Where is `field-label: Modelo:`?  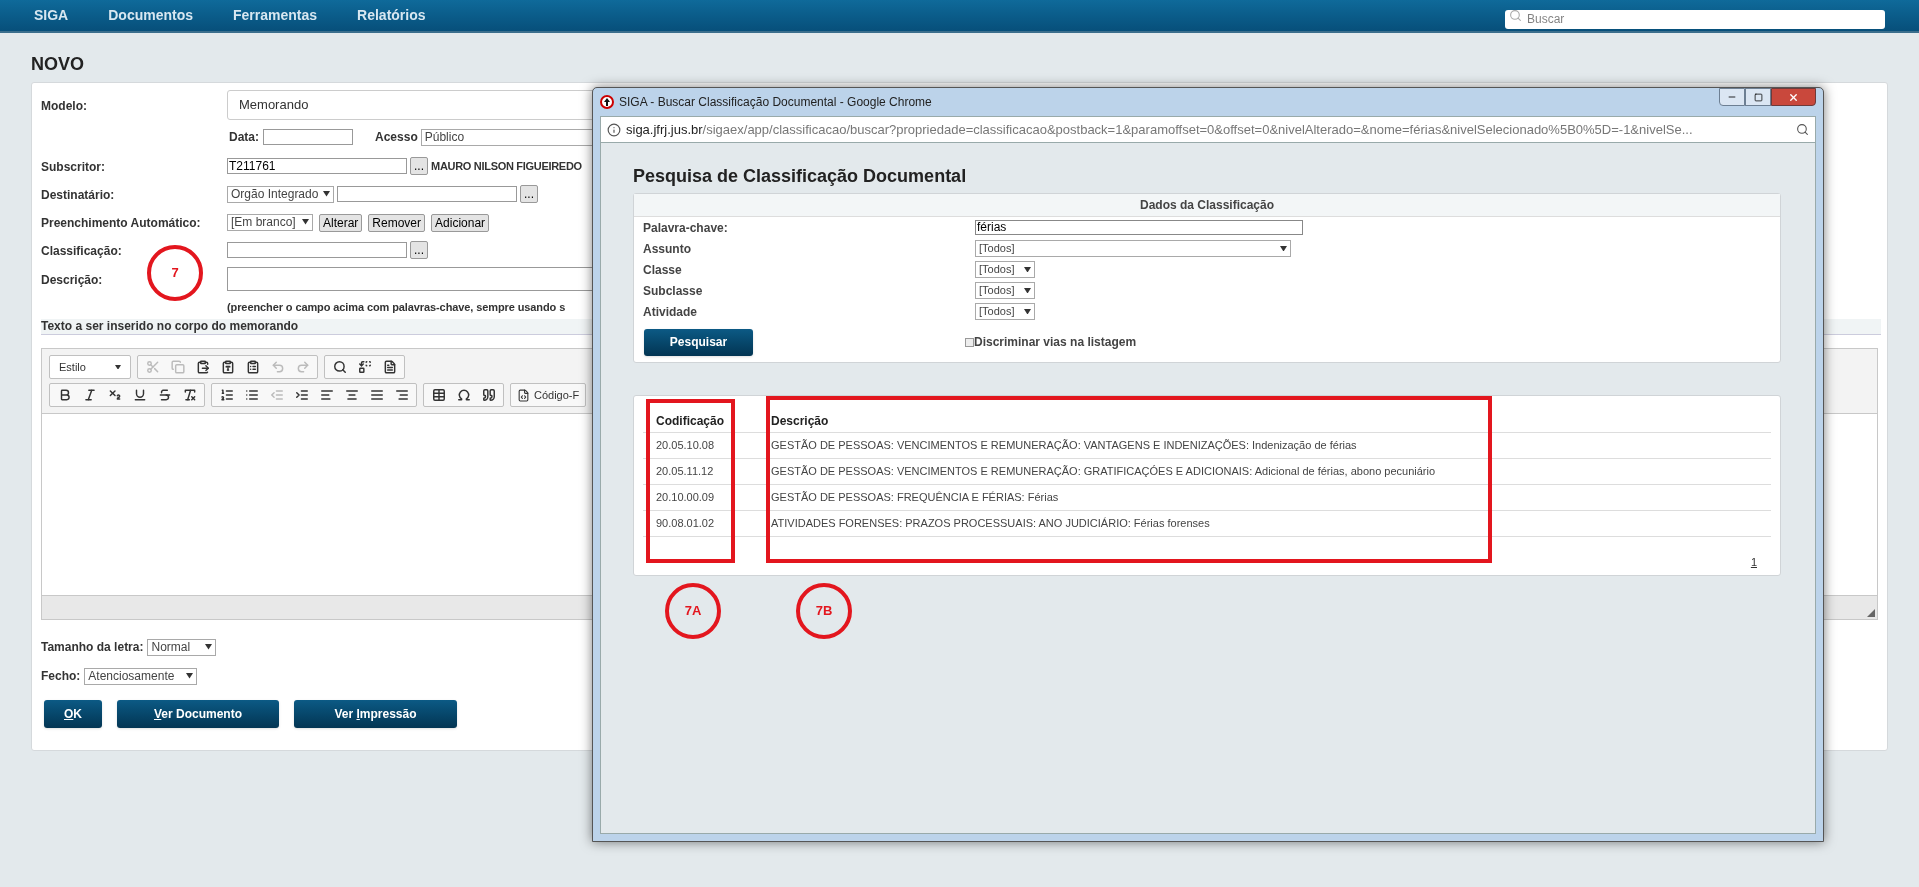
field-label: Modelo: is located at coordinates (64, 106).